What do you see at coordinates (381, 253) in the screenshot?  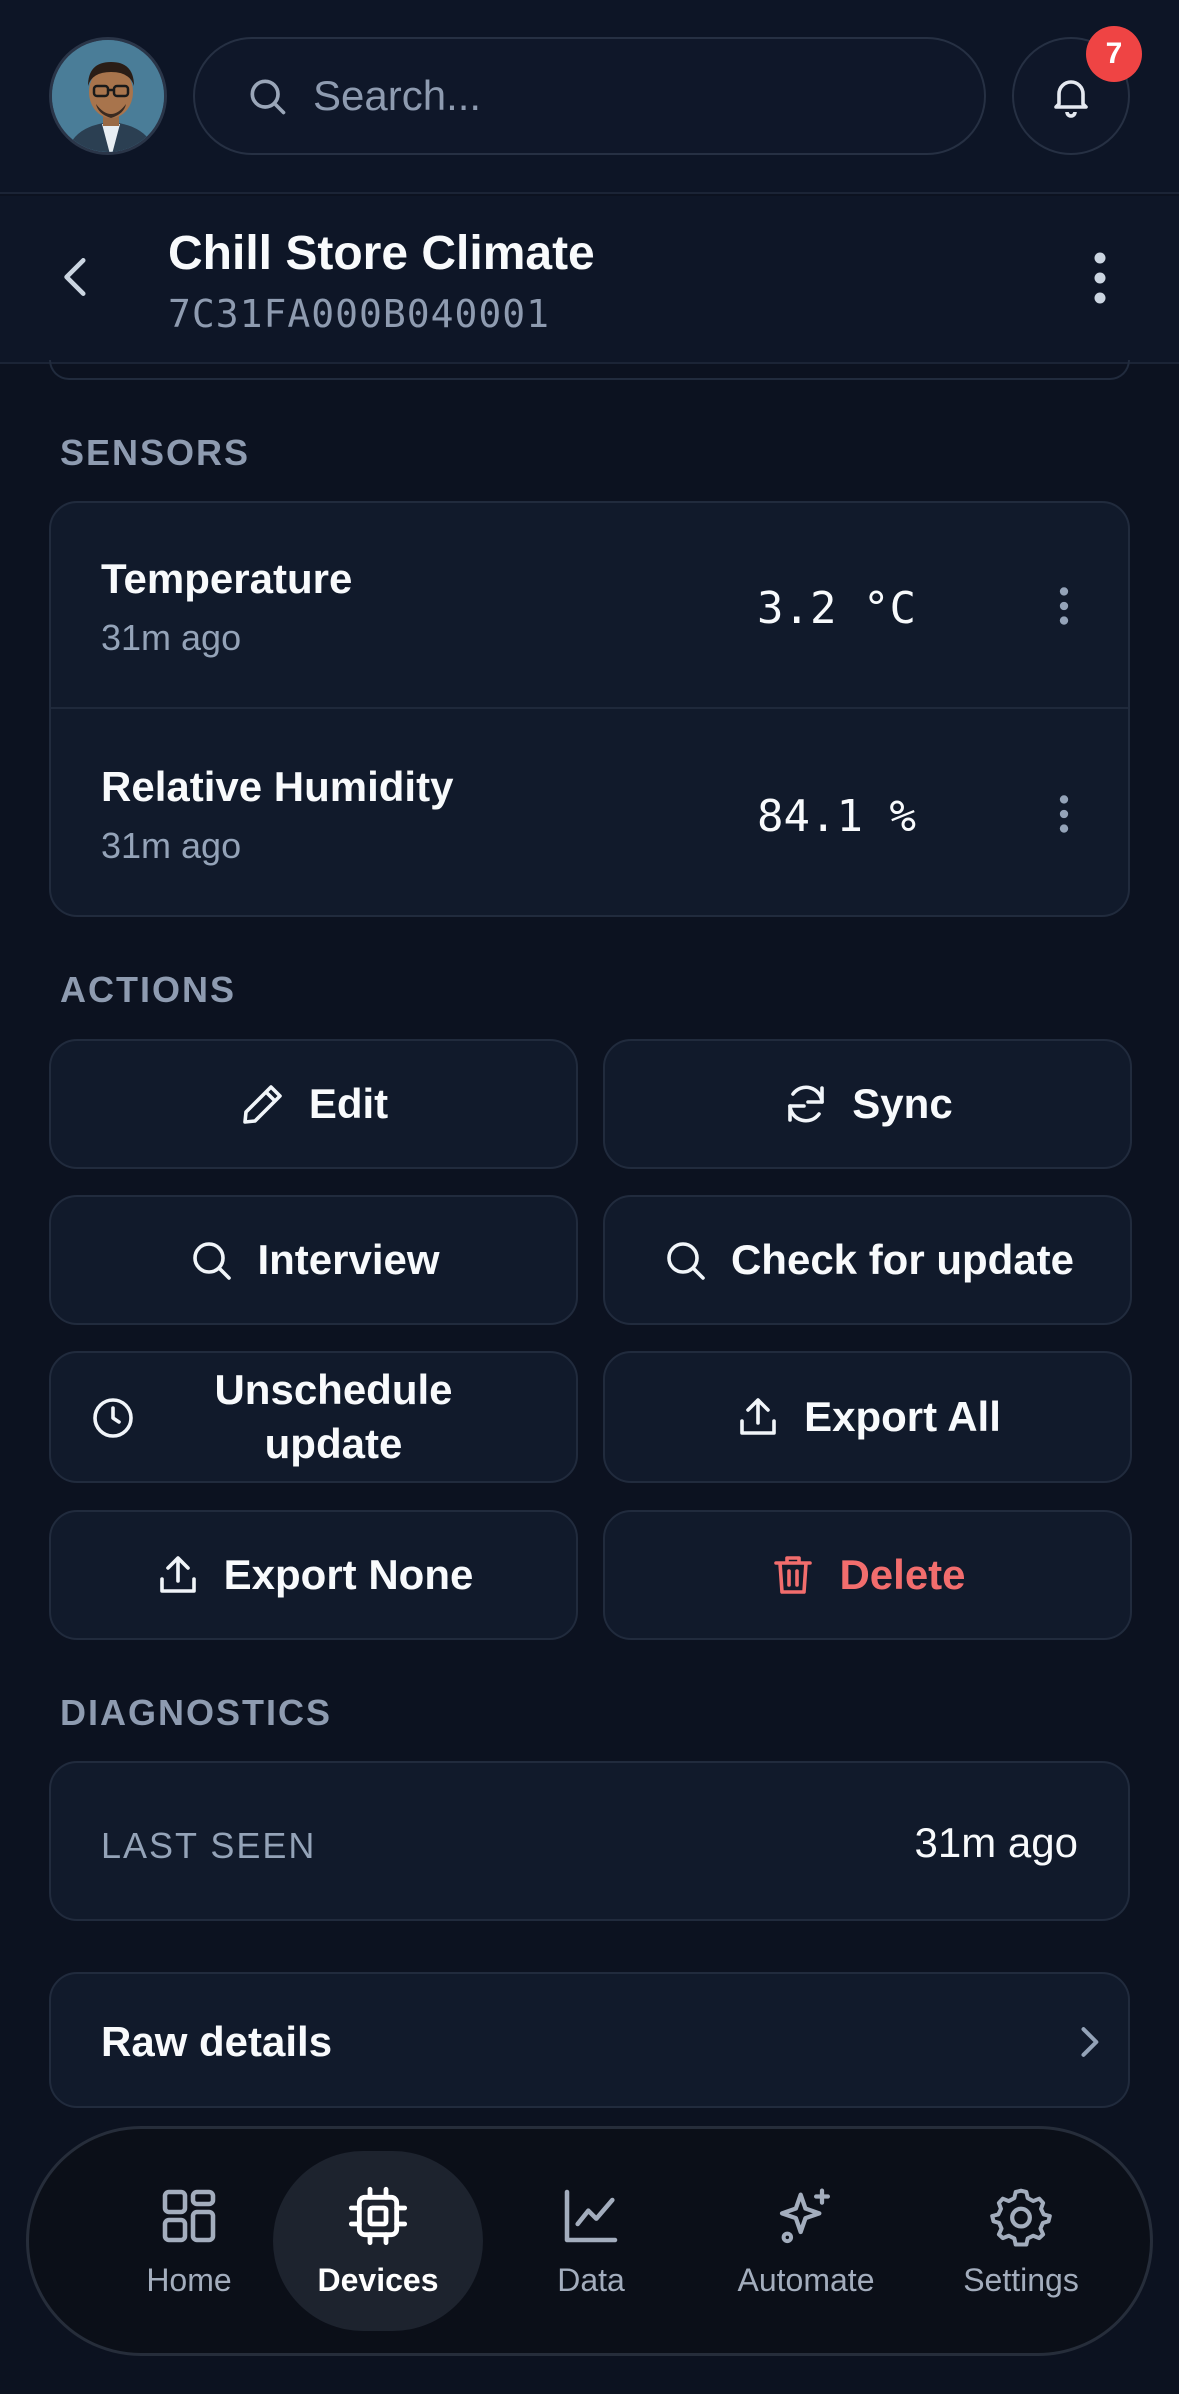 I see `page-title: Chill Store Climate` at bounding box center [381, 253].